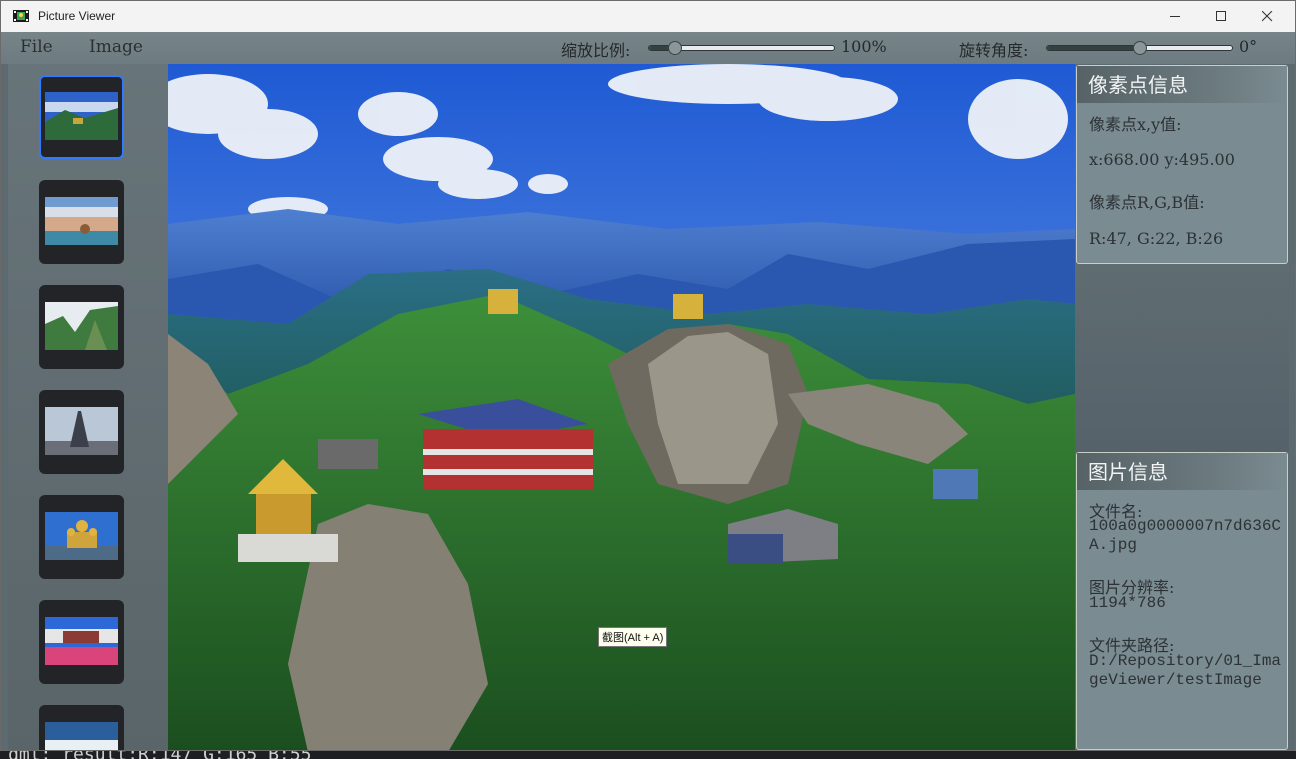 The width and height of the screenshot is (1296, 759). What do you see at coordinates (633, 637) in the screenshot?
I see `screenshot-tooltip: 截图(Alt + A)` at bounding box center [633, 637].